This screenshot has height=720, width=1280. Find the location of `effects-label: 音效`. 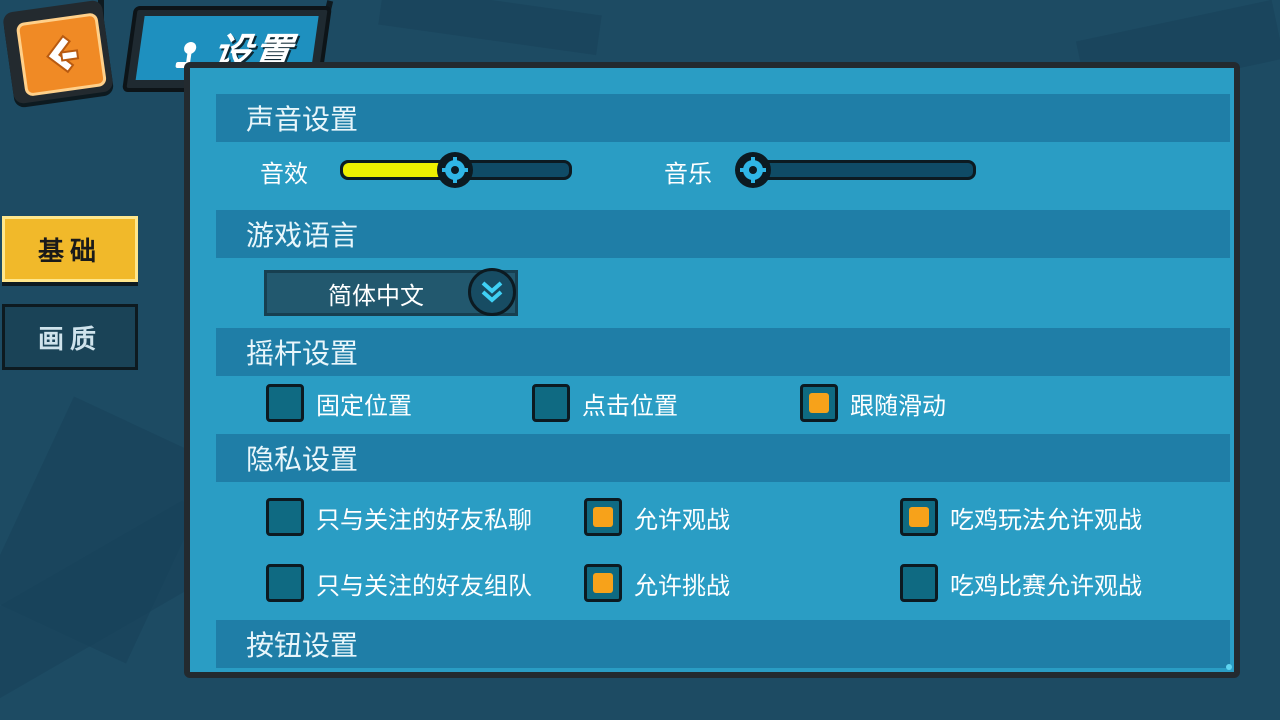

effects-label: 音效 is located at coordinates (284, 174).